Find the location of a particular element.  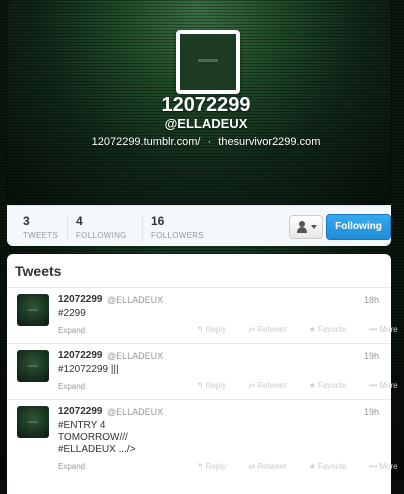

stat-followers-count: 16 is located at coordinates (158, 221).